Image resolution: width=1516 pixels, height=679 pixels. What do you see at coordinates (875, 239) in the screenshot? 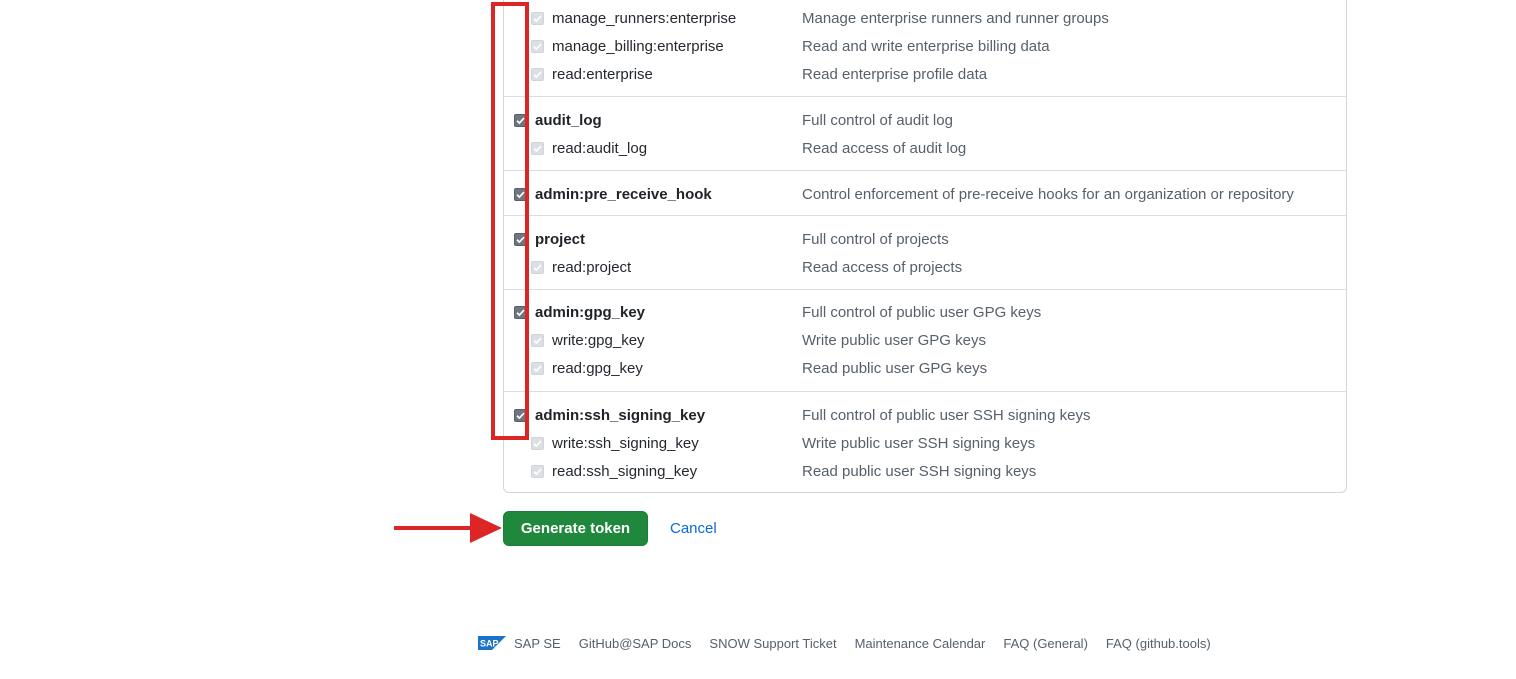
I see `scope-description: Full control of projects` at bounding box center [875, 239].